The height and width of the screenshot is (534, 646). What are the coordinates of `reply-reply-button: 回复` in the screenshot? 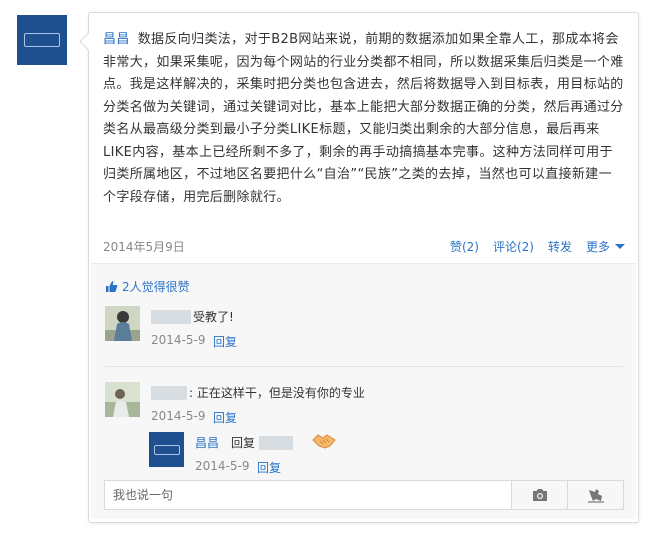 It's located at (269, 467).